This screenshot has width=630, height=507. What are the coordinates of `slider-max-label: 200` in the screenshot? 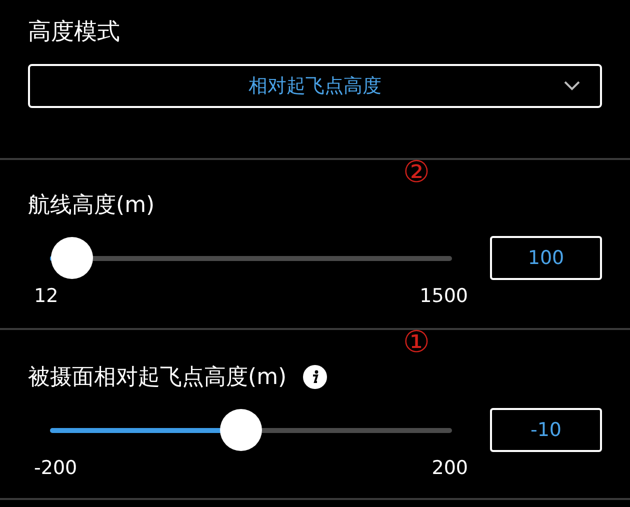 It's located at (450, 468).